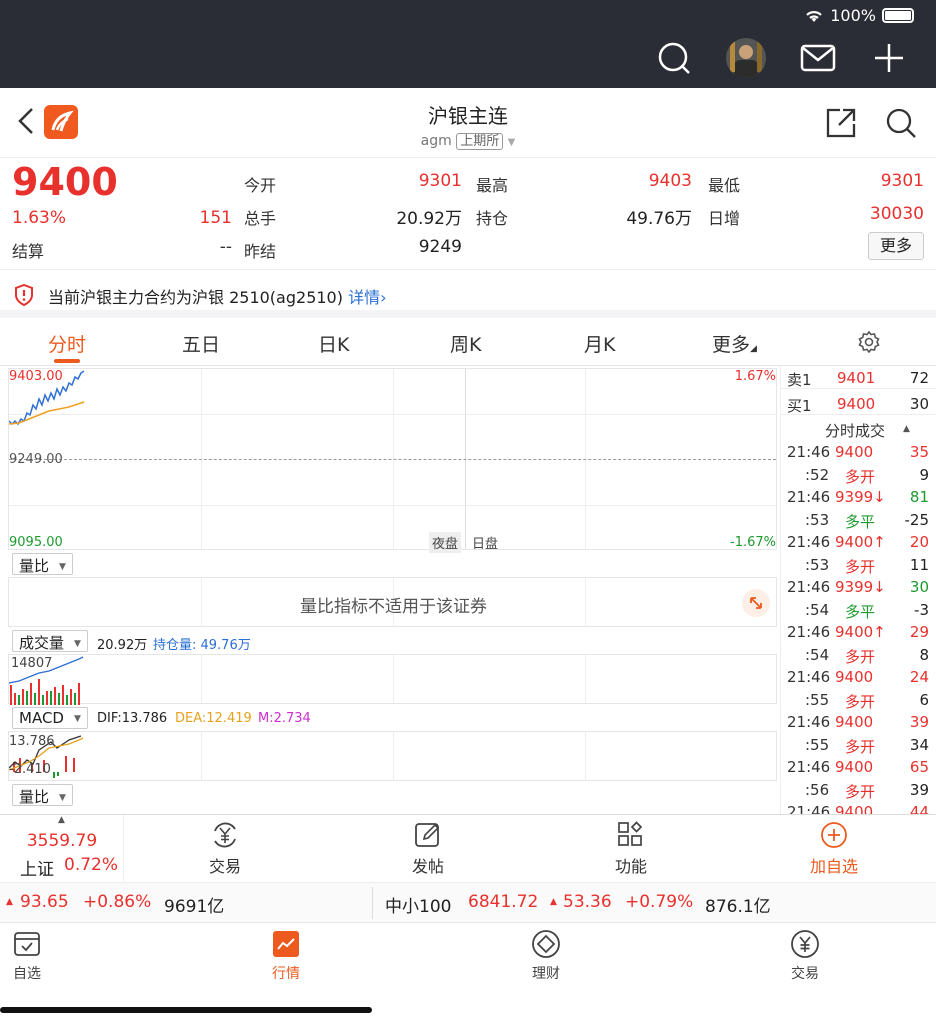 Image resolution: width=936 pixels, height=1024 pixels. What do you see at coordinates (392, 756) in the screenshot?
I see `macd-panel: 13.786 -2.410` at bounding box center [392, 756].